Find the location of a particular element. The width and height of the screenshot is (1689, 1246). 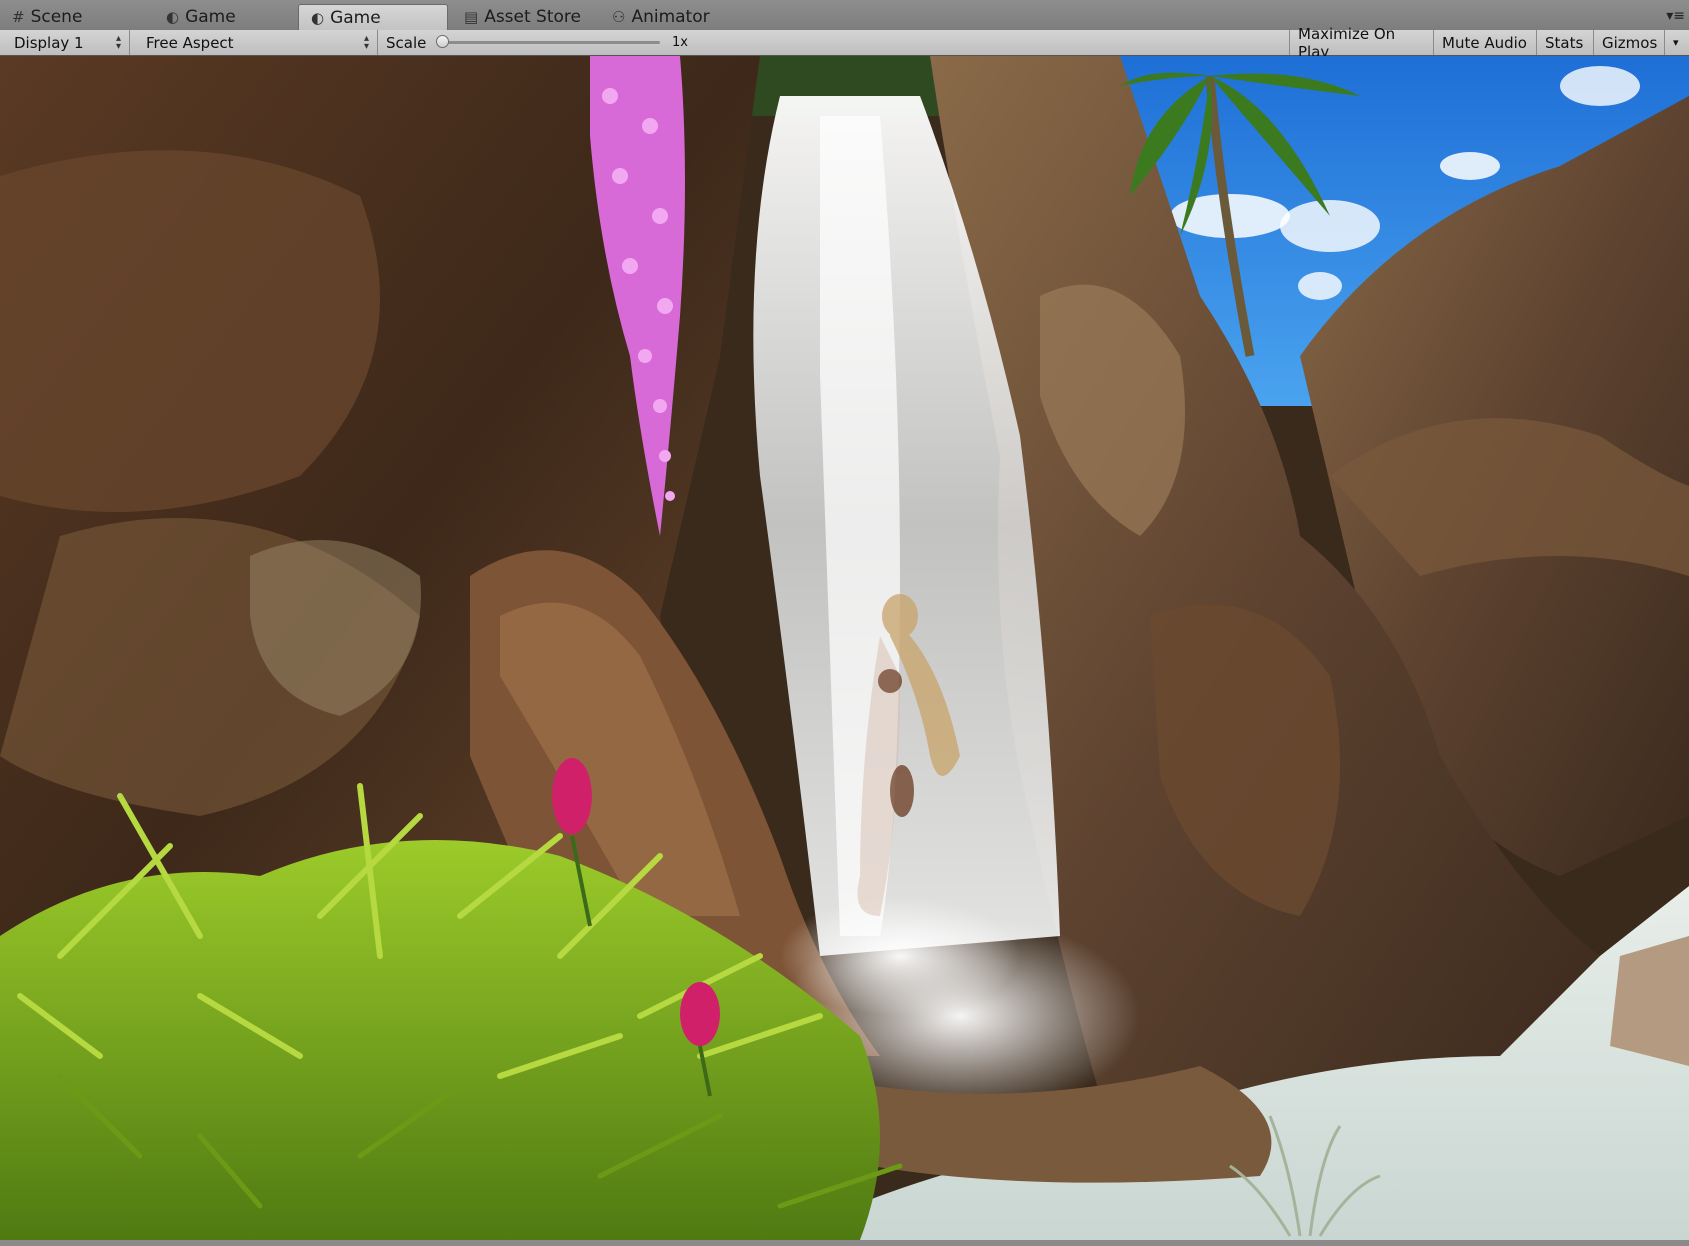

scale-slider-track is located at coordinates (550, 42).